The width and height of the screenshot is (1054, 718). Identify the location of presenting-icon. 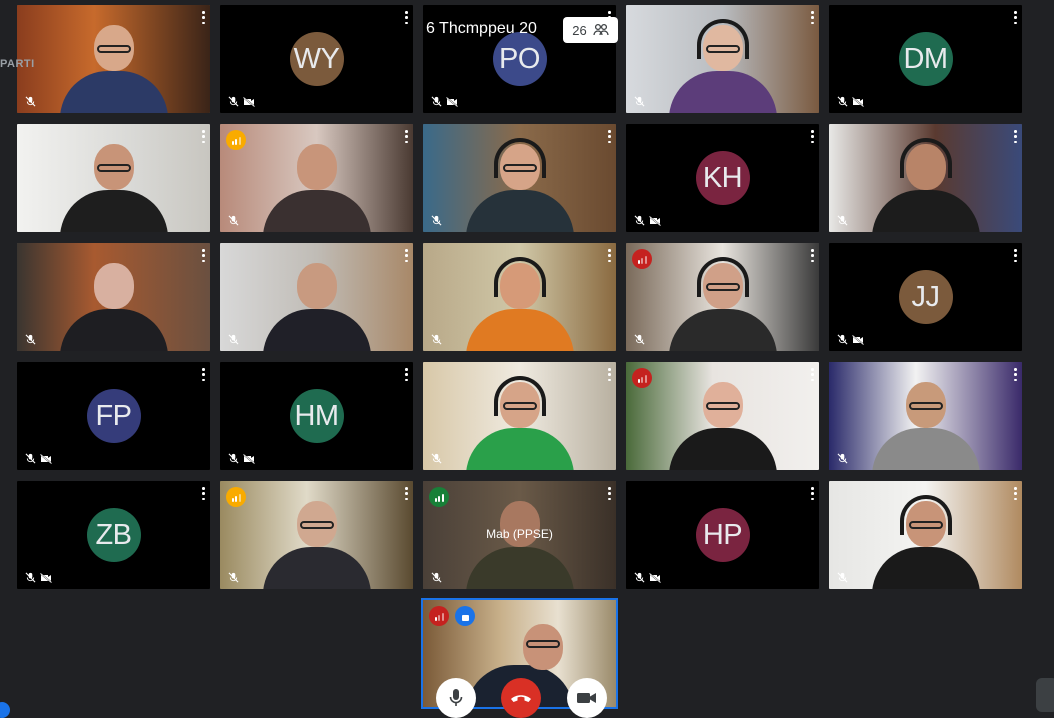
(465, 616).